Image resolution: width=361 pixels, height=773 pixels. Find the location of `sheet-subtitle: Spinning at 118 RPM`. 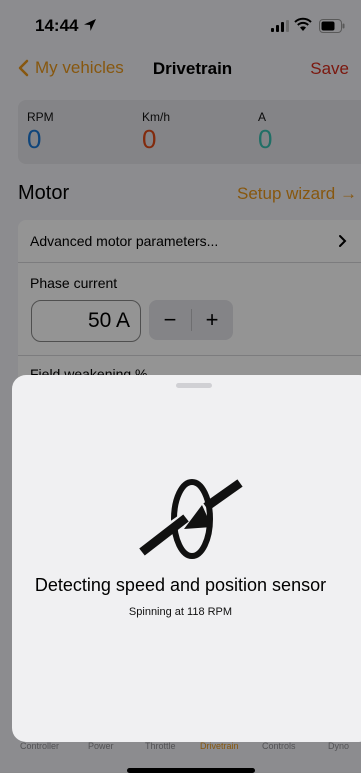

sheet-subtitle: Spinning at 118 RPM is located at coordinates (180, 612).